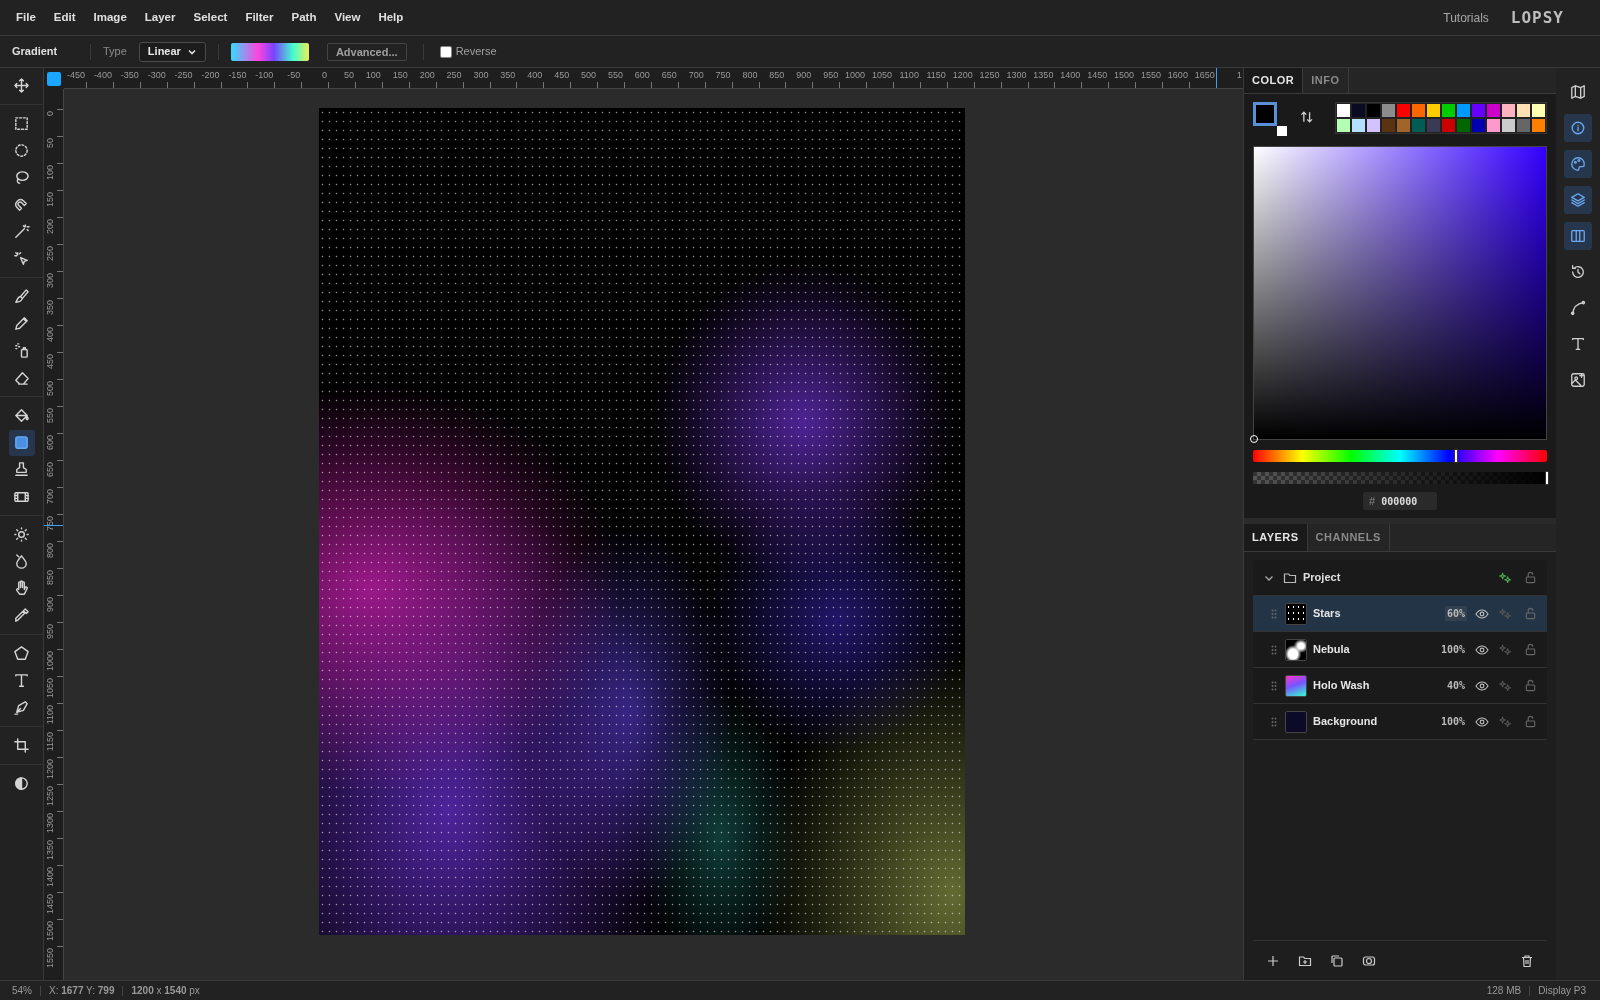  Describe the element at coordinates (1337, 960) in the screenshot. I see `duplicate-button` at that location.